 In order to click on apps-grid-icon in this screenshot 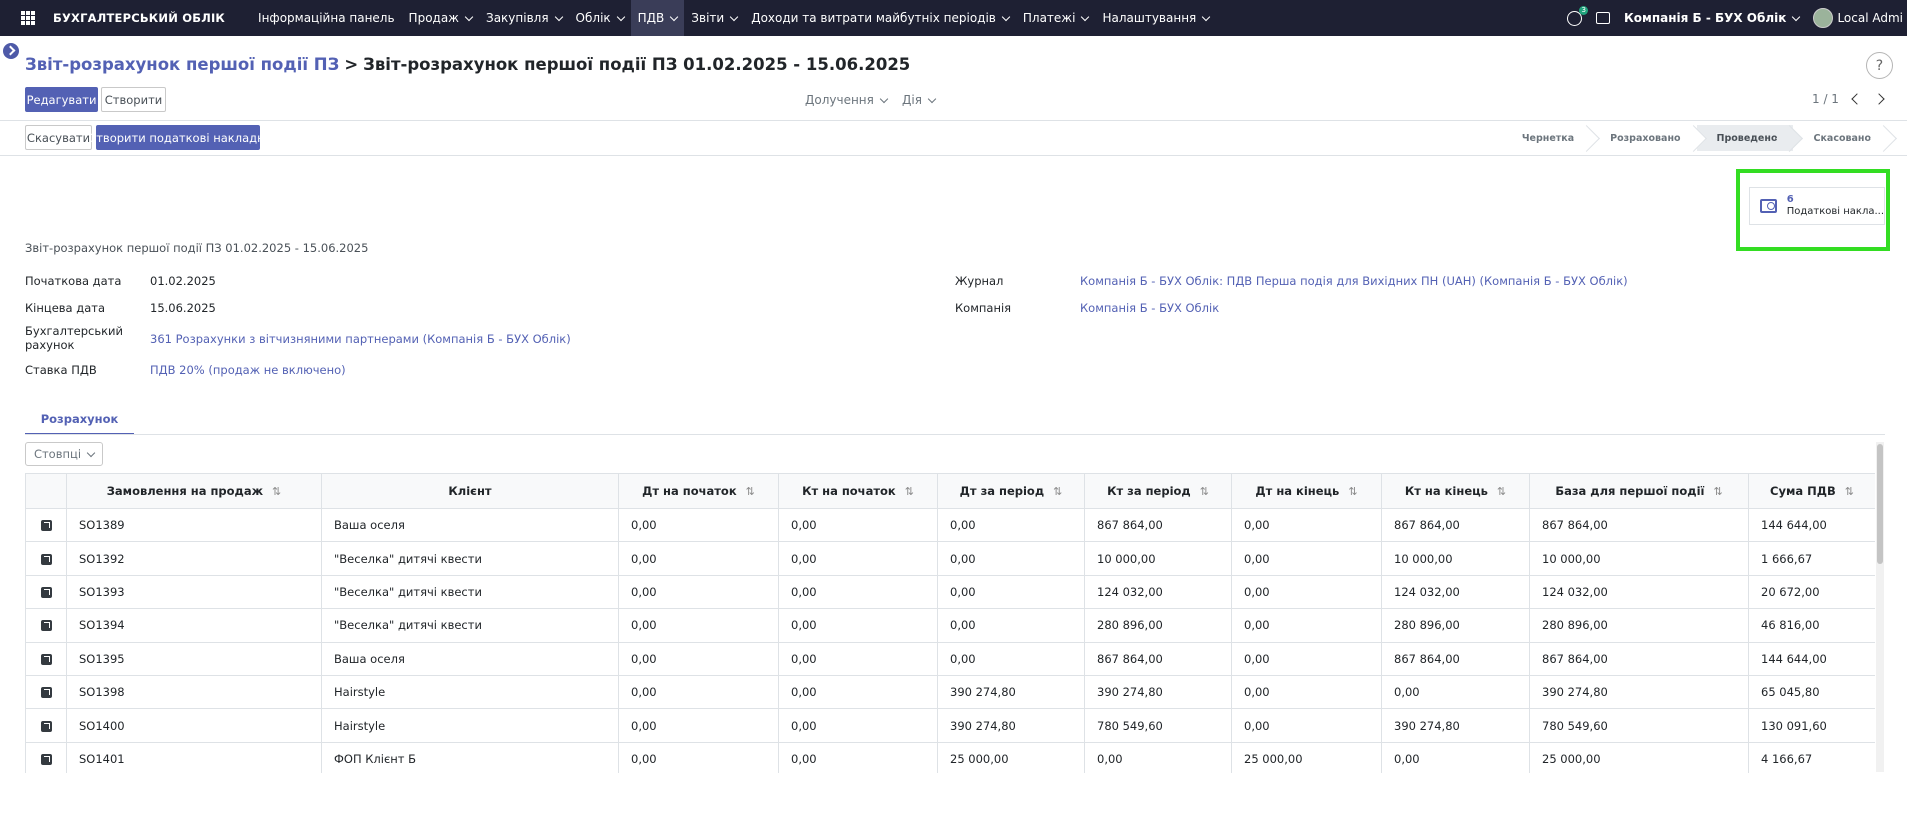, I will do `click(28, 18)`.